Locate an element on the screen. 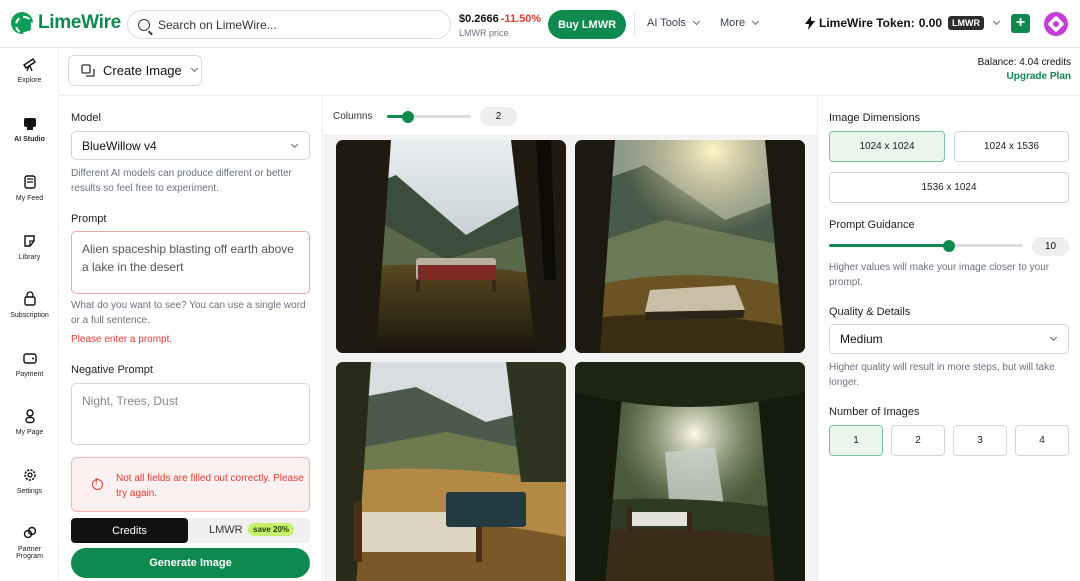 The image size is (1080, 581). dimension-option-1024x1536: 1024 x 1536 is located at coordinates (1011, 146).